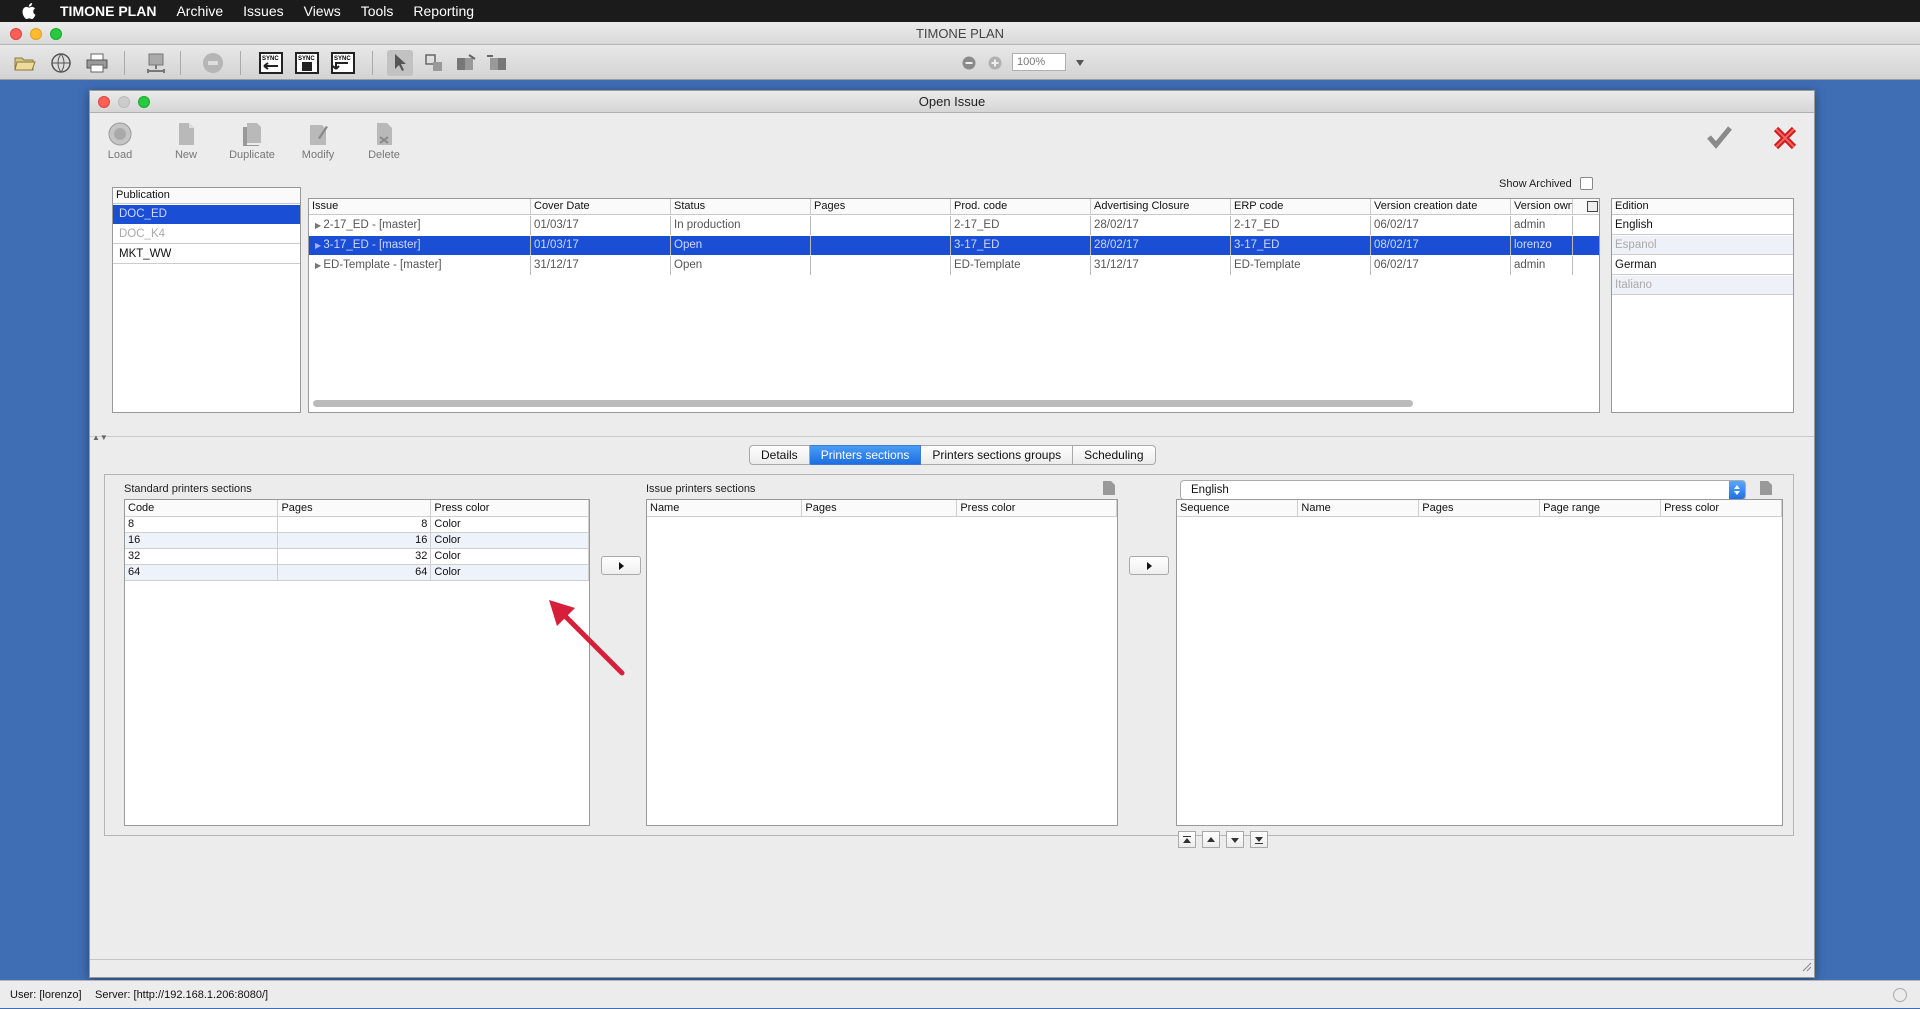 The height and width of the screenshot is (1009, 1920). Describe the element at coordinates (120, 147) in the screenshot. I see `load-button: Load` at that location.